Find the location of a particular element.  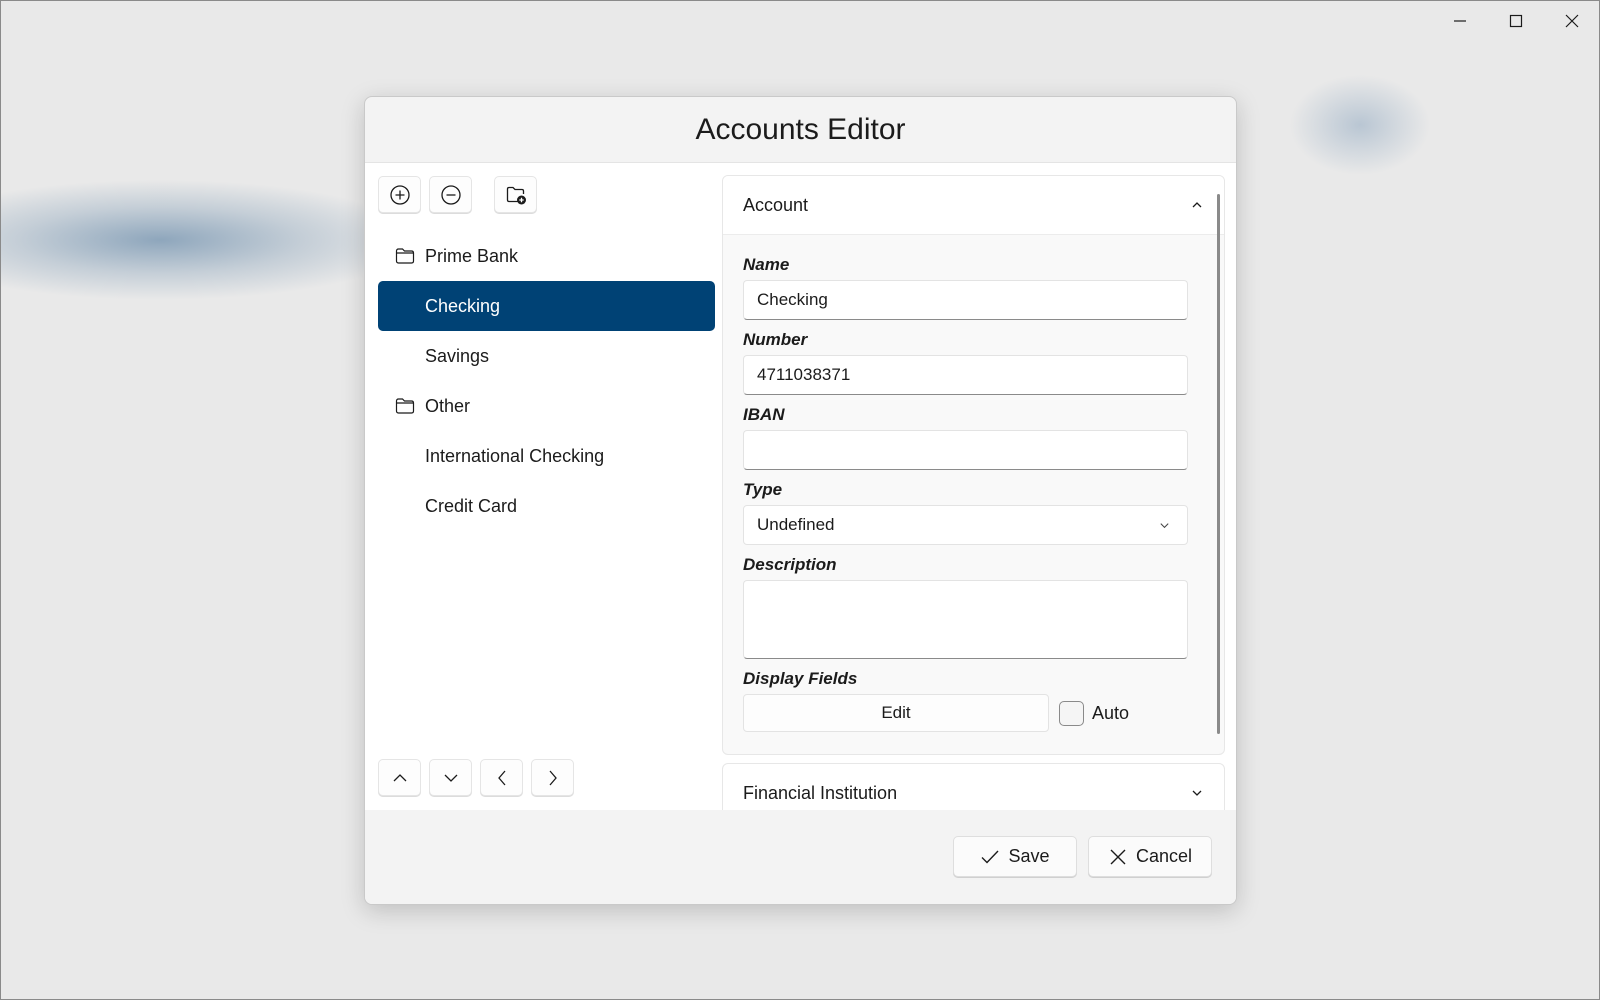

chevron-left-icon is located at coordinates (501, 777).